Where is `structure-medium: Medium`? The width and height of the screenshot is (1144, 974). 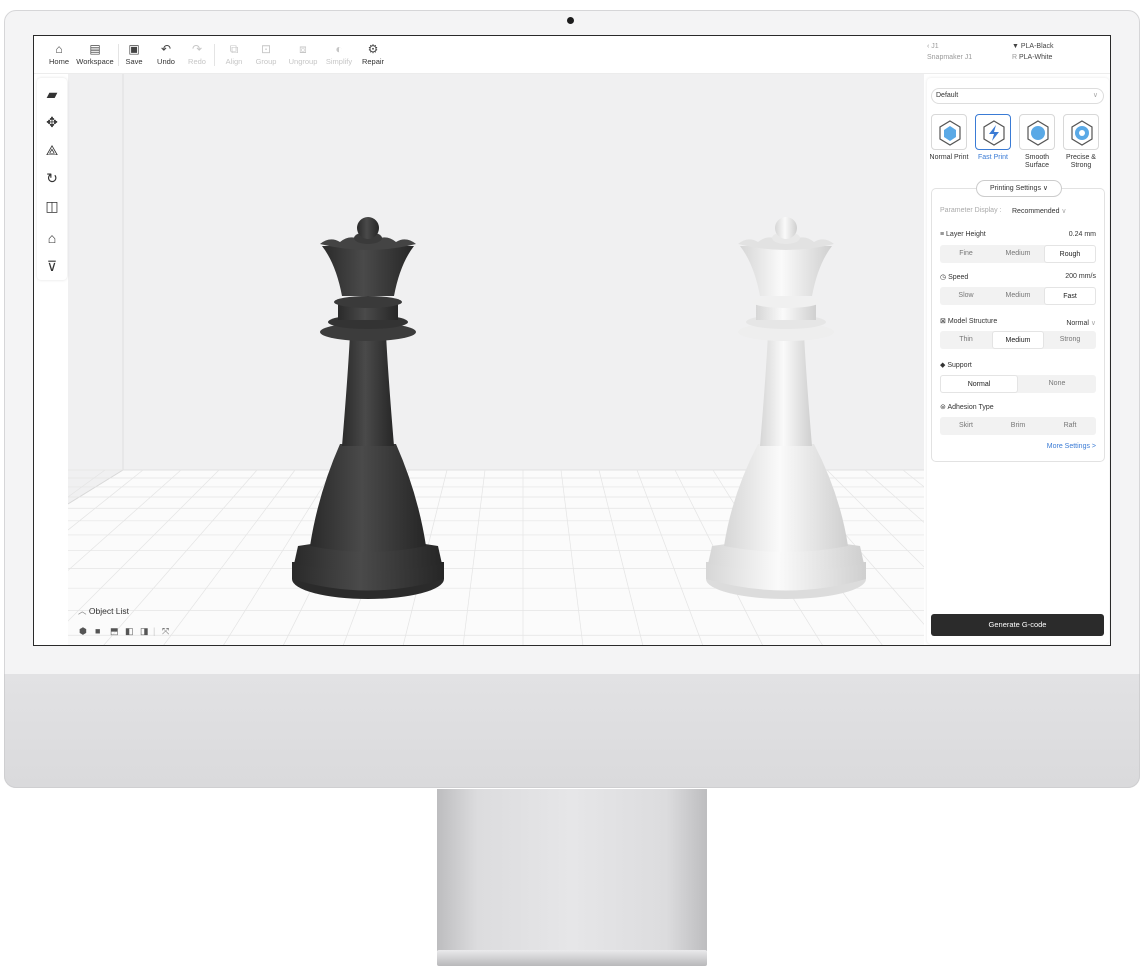 structure-medium: Medium is located at coordinates (1018, 340).